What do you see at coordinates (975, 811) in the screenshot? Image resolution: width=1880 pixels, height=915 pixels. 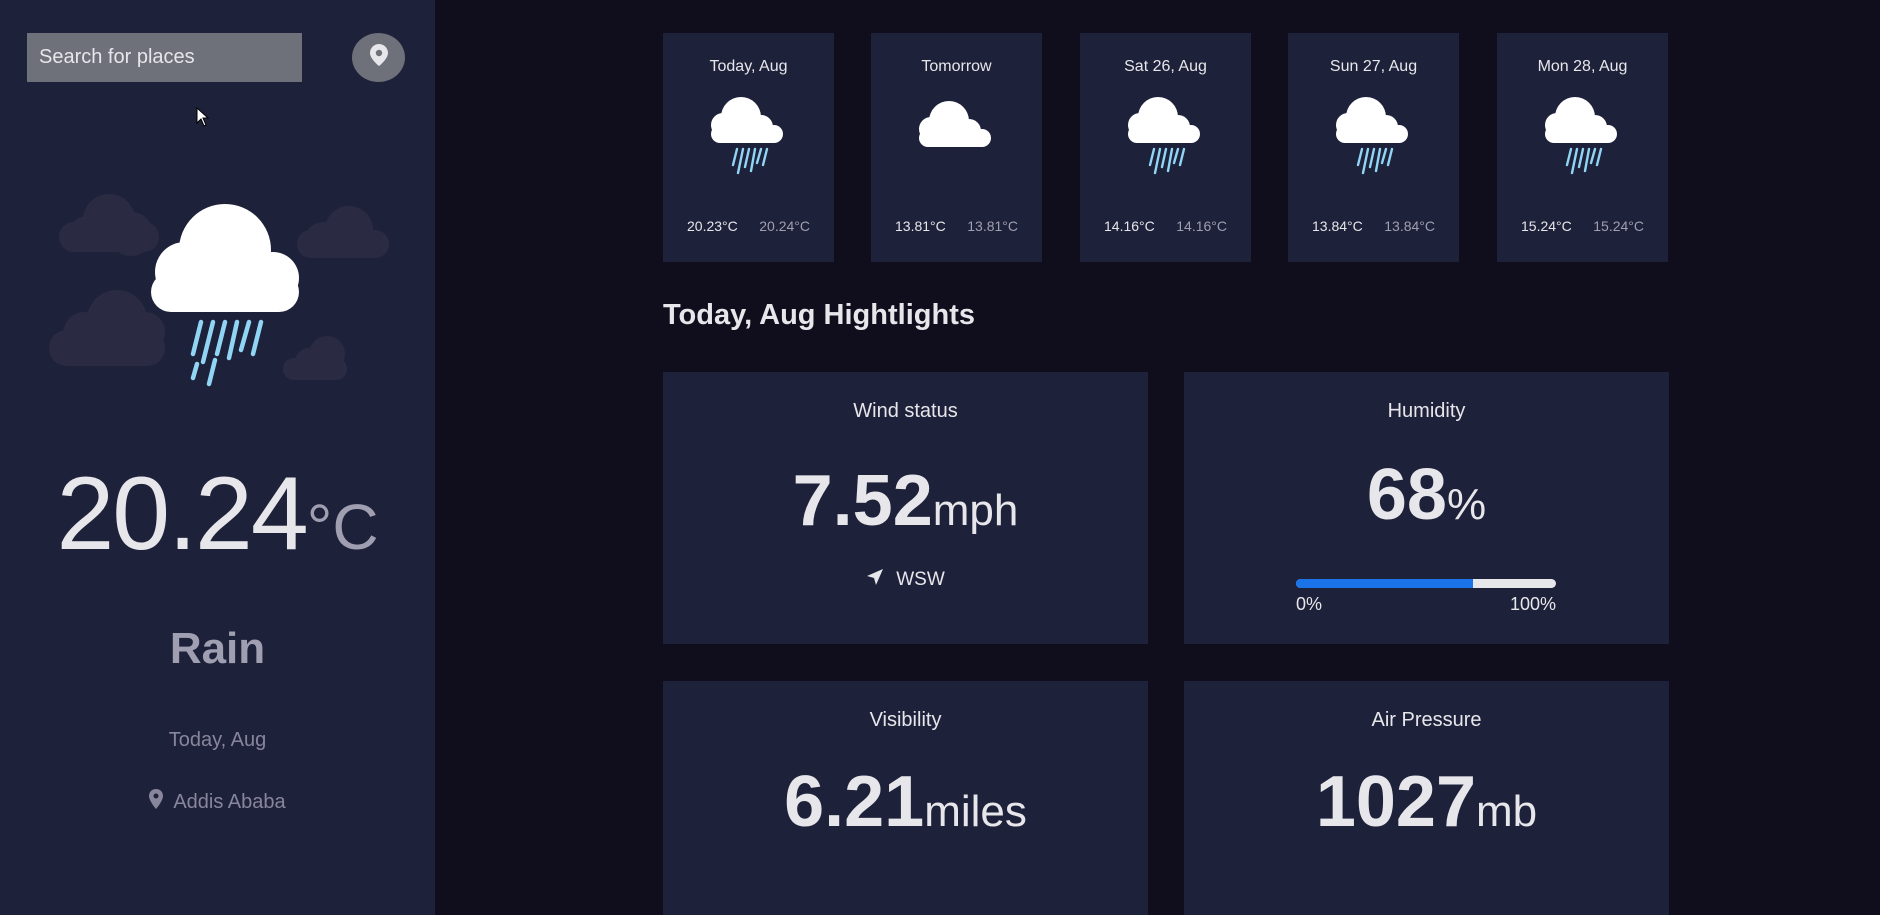 I see `visibility-unit: miles` at bounding box center [975, 811].